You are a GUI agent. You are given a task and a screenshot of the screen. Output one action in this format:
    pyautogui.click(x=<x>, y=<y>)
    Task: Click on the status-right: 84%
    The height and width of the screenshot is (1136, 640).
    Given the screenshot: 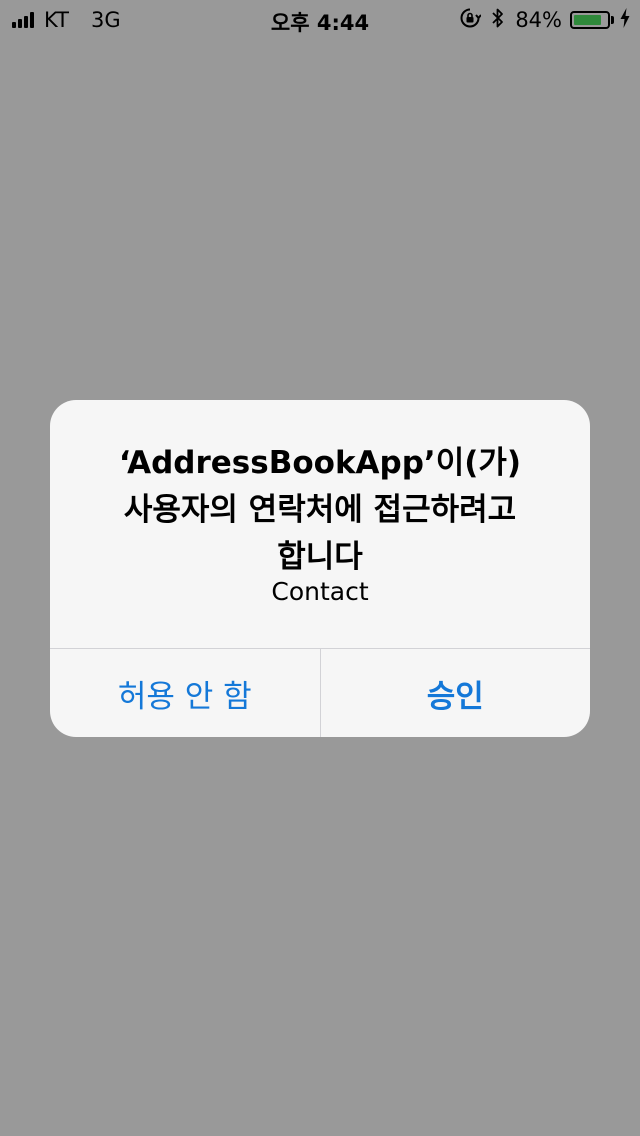 What is the action you would take?
    pyautogui.click(x=544, y=20)
    